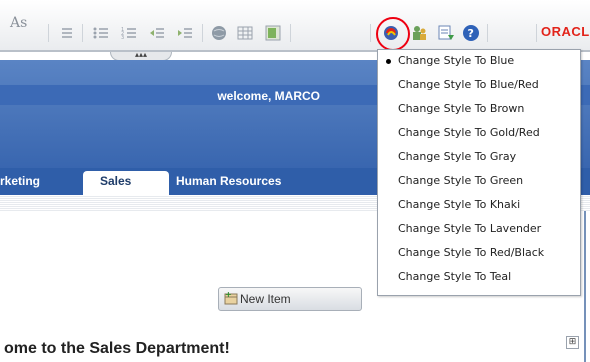 This screenshot has height=362, width=590. I want to click on image-icon, so click(273, 33).